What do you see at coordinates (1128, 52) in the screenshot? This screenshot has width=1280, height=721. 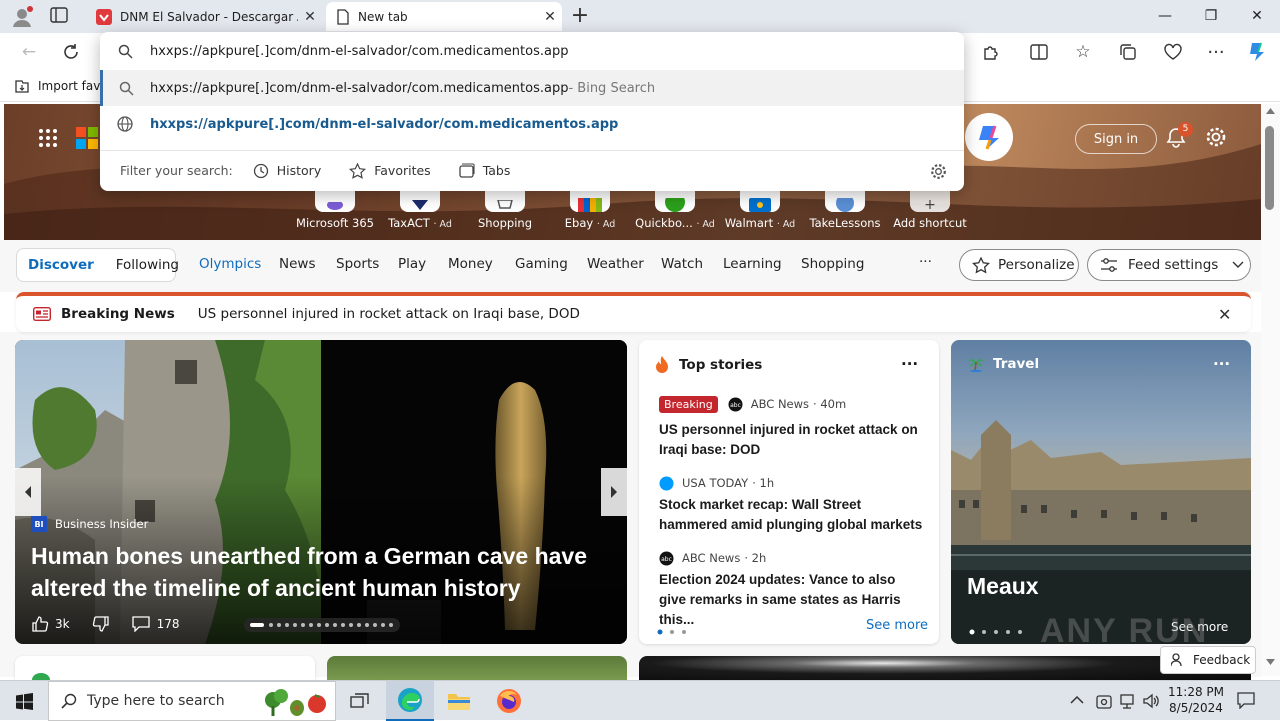 I see `collections-icon` at bounding box center [1128, 52].